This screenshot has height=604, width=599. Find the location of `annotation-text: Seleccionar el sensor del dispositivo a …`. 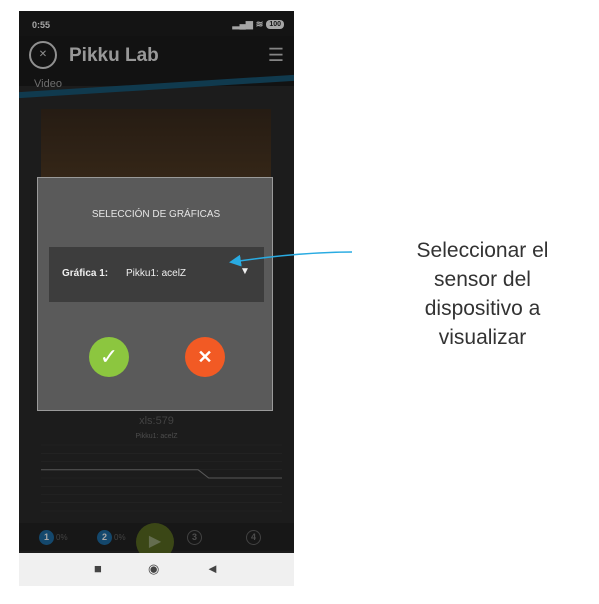

annotation-text: Seleccionar el sensor del dispositivo a … is located at coordinates (482, 294).